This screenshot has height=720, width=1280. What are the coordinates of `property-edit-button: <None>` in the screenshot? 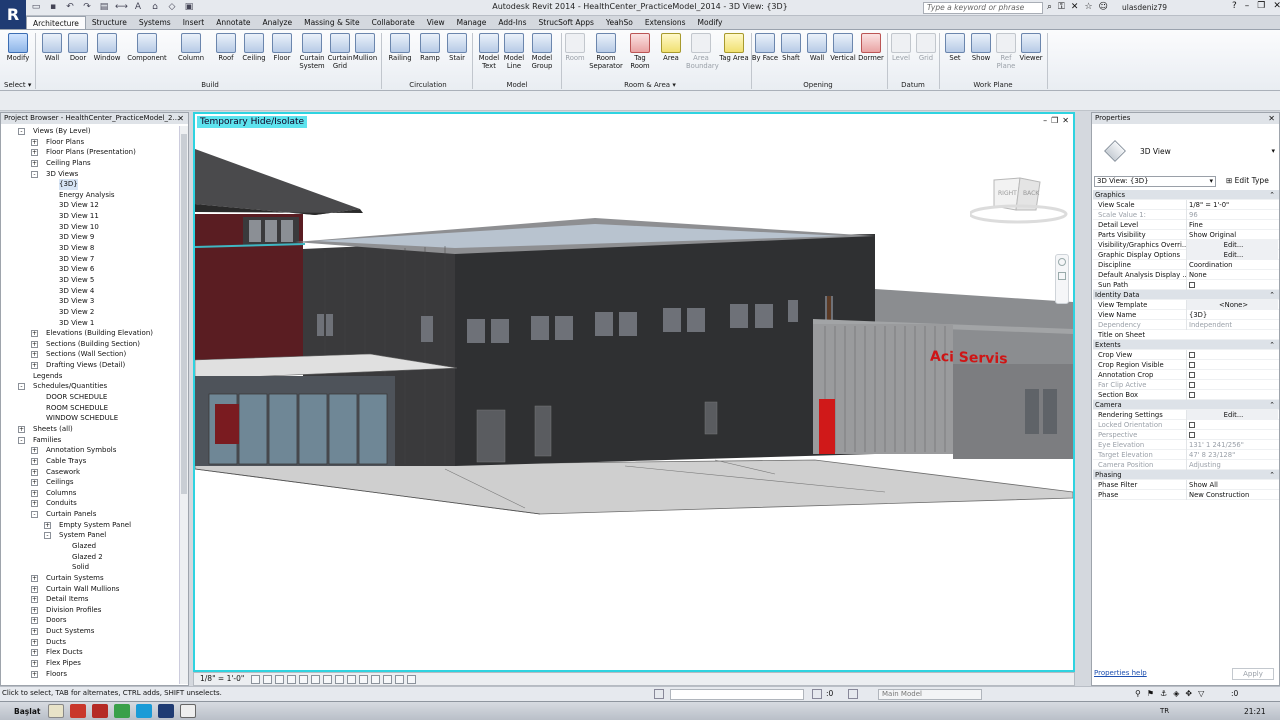 It's located at (1232, 305).